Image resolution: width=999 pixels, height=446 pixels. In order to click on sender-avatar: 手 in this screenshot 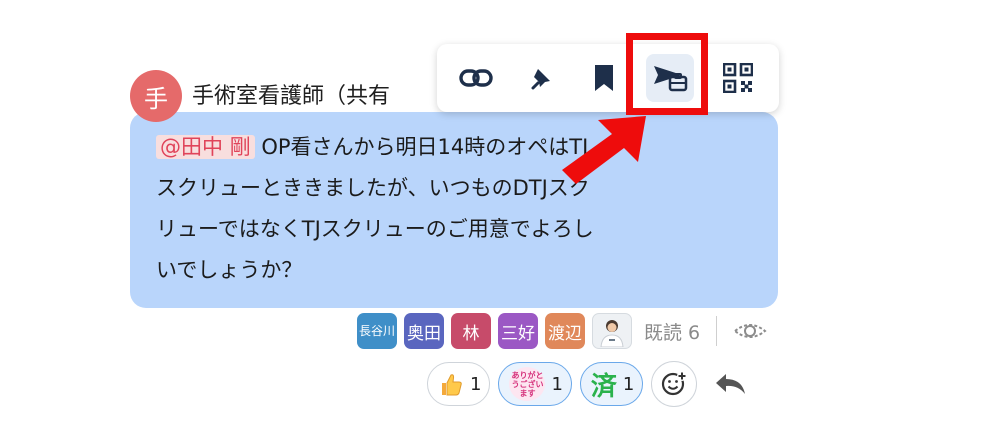, I will do `click(156, 96)`.